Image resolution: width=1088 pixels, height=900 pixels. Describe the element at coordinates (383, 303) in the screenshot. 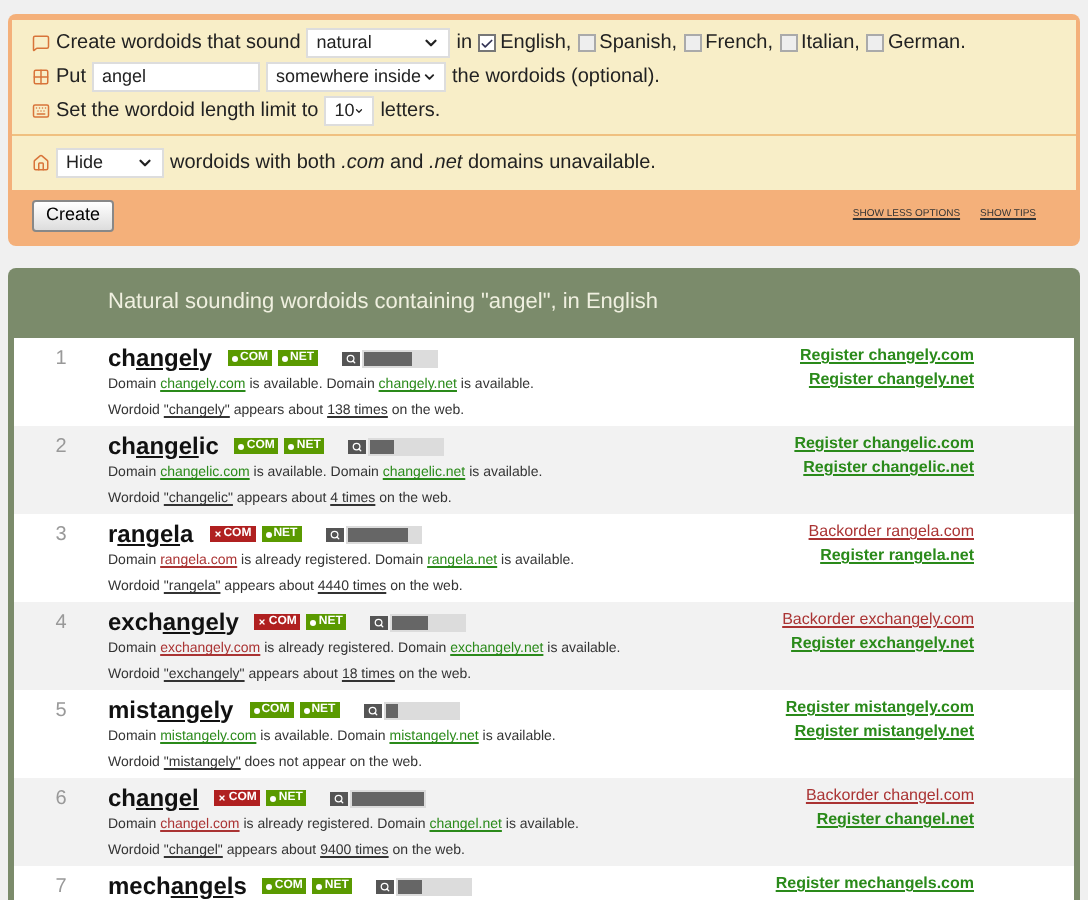

I see `results-title: Natural sounding wordoids containing "angel", in English` at that location.